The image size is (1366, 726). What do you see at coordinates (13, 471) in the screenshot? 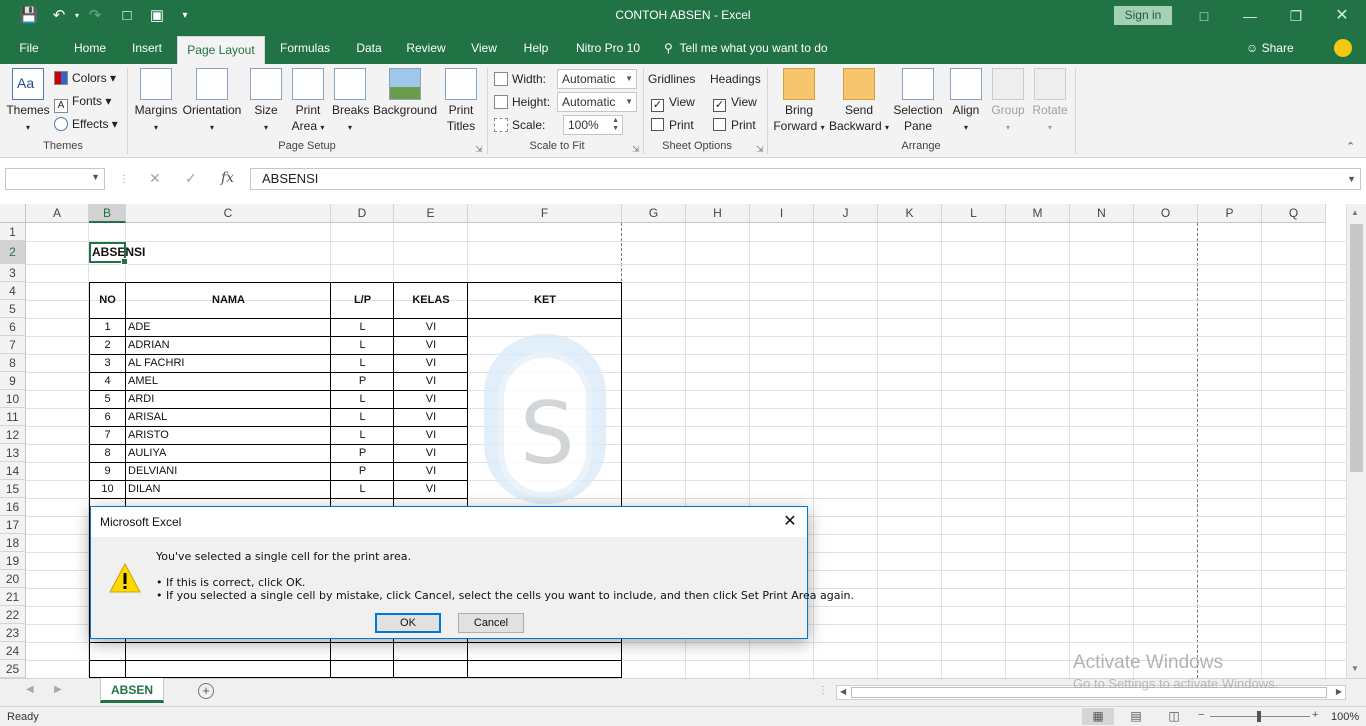
I see `row-header: 14` at bounding box center [13, 471].